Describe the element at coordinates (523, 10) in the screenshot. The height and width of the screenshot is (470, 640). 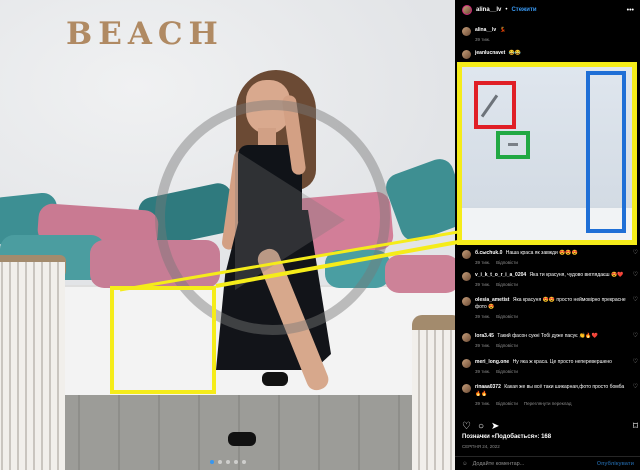
I see `follow-button: Стежити` at that location.